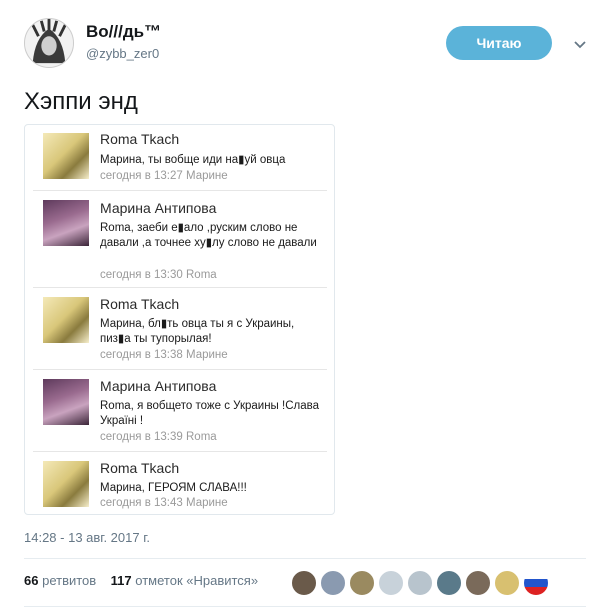 This screenshot has height=611, width=610. I want to click on author-display-name: Во///дь™, so click(123, 32).